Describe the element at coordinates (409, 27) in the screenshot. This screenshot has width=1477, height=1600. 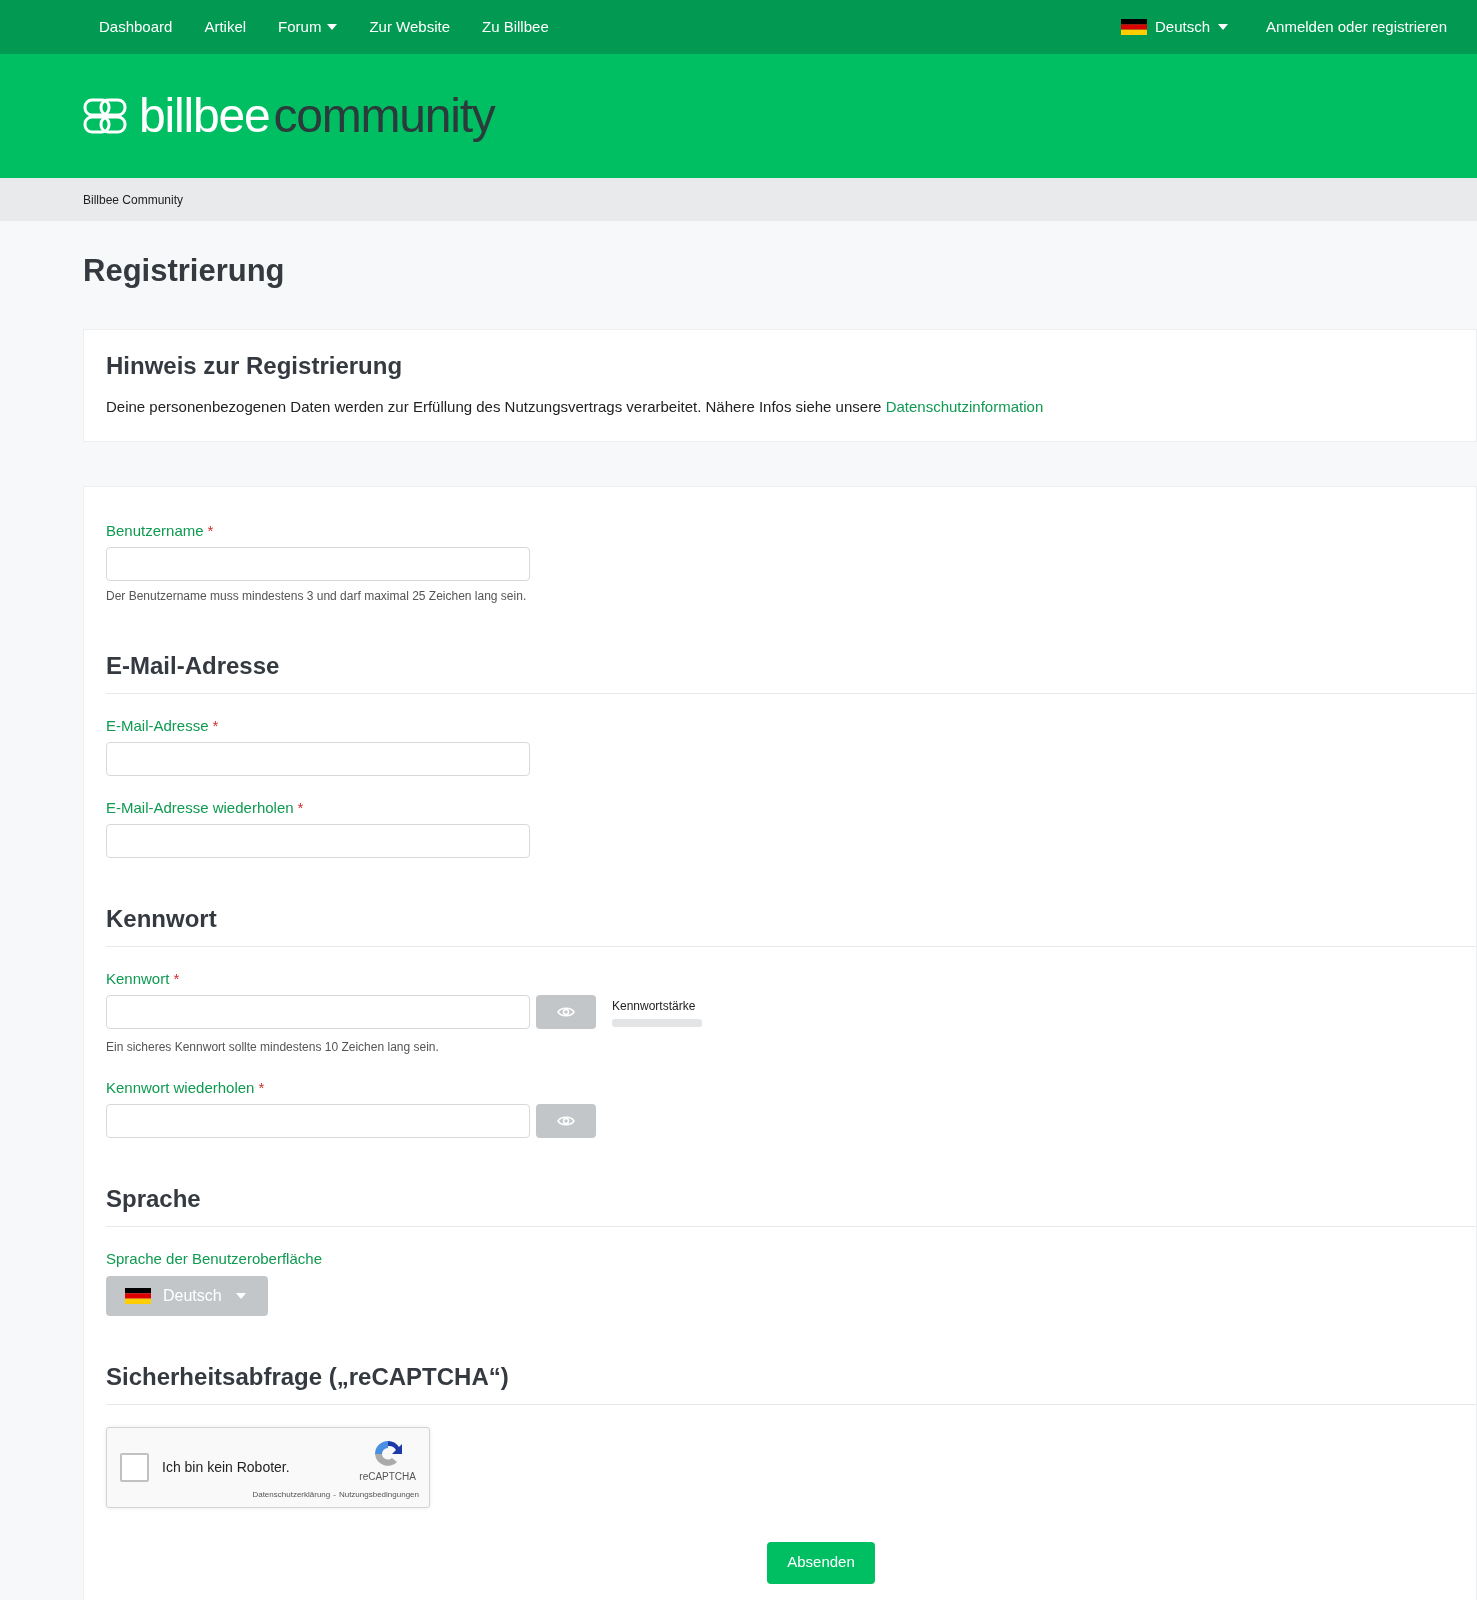
I see `nav-link: Zur Website` at that location.